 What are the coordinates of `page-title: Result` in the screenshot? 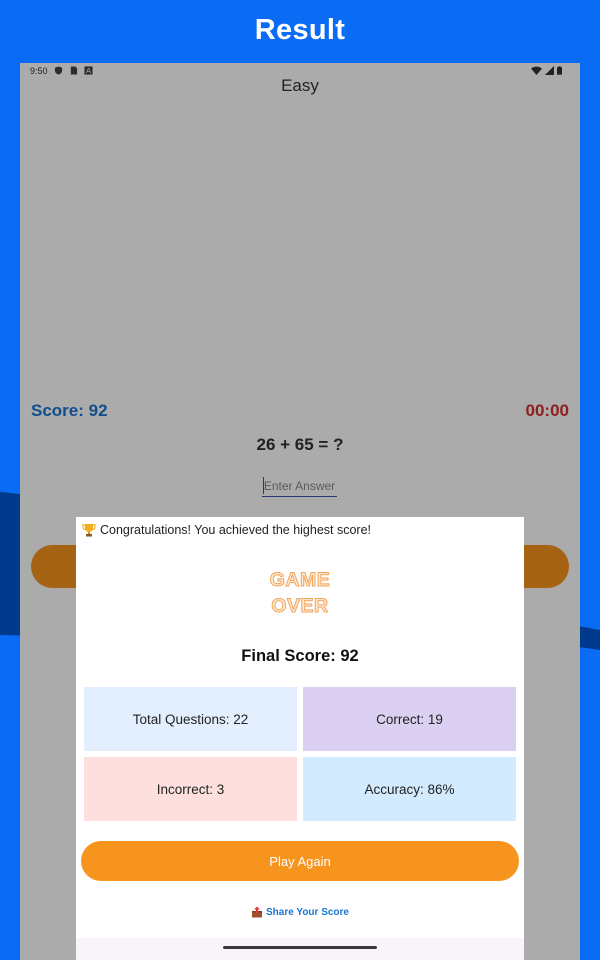 It's located at (300, 30).